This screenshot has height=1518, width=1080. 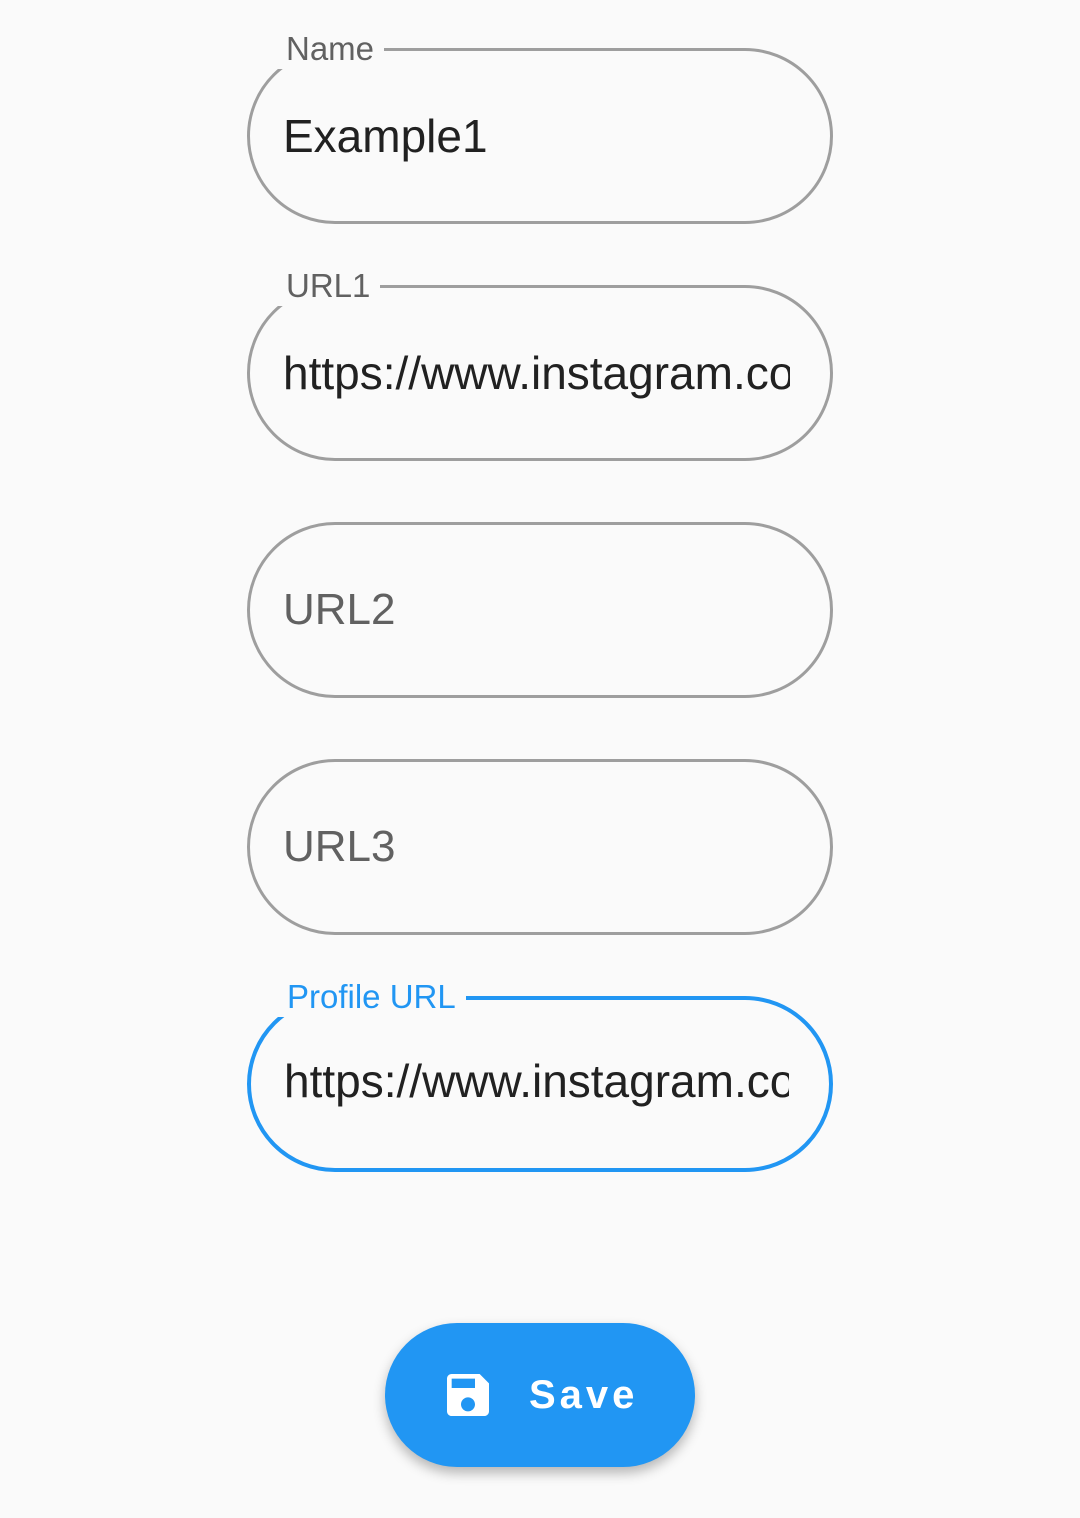 I want to click on url1-field-value: https://www.instagram.com/p/CJlxiWPMp9n/, so click(x=536, y=373).